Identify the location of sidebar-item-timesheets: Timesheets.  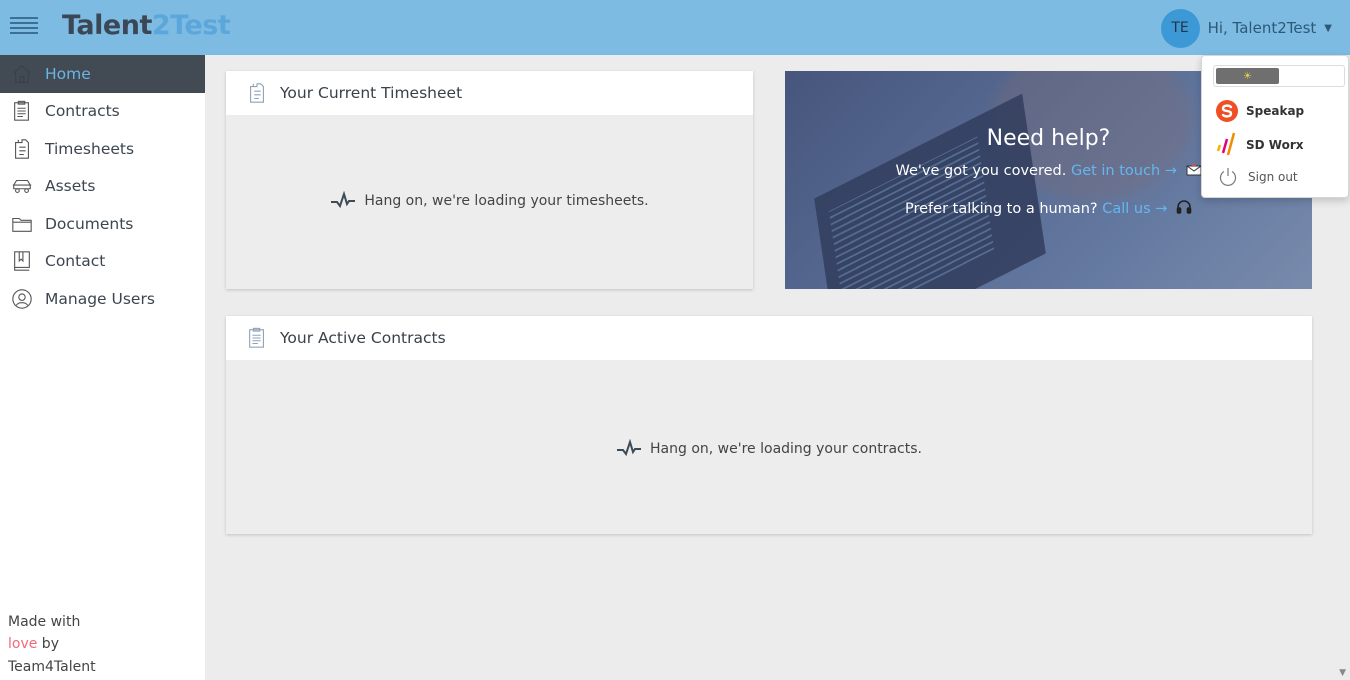
(102, 149).